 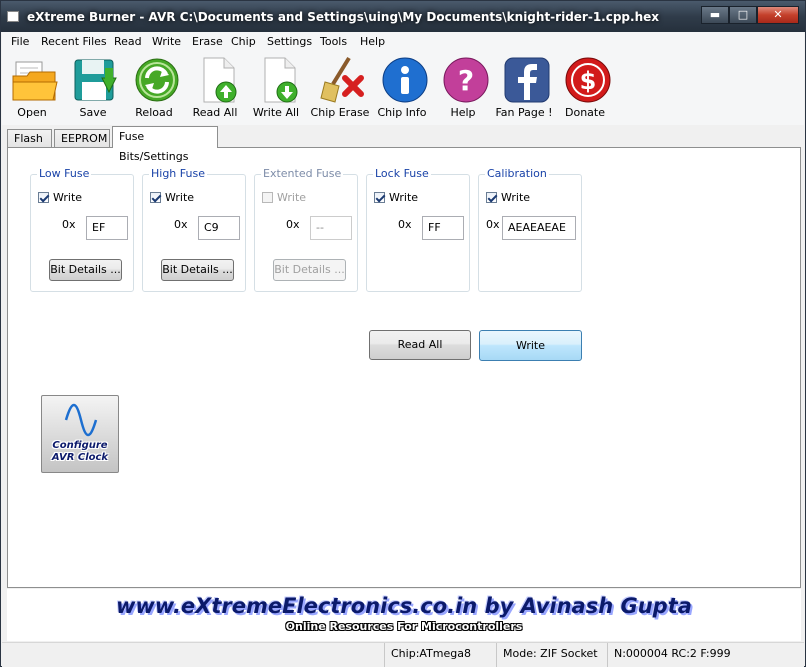 I want to click on floppy-save-icon, so click(x=95, y=80).